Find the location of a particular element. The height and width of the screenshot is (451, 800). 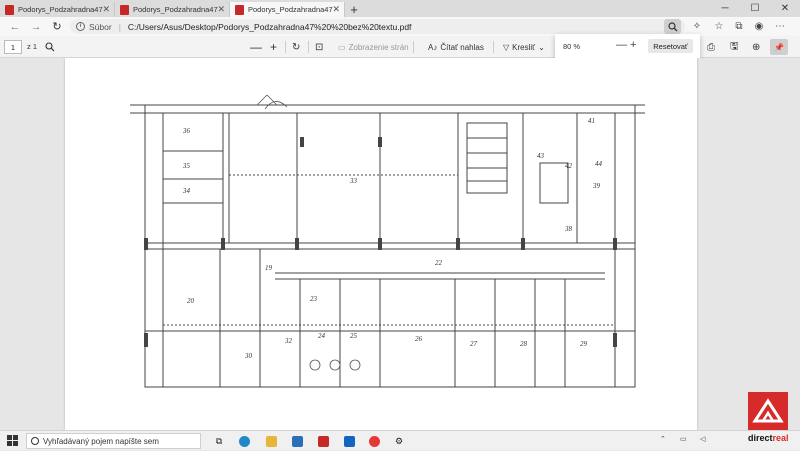

room-label: 39 is located at coordinates (596, 186).